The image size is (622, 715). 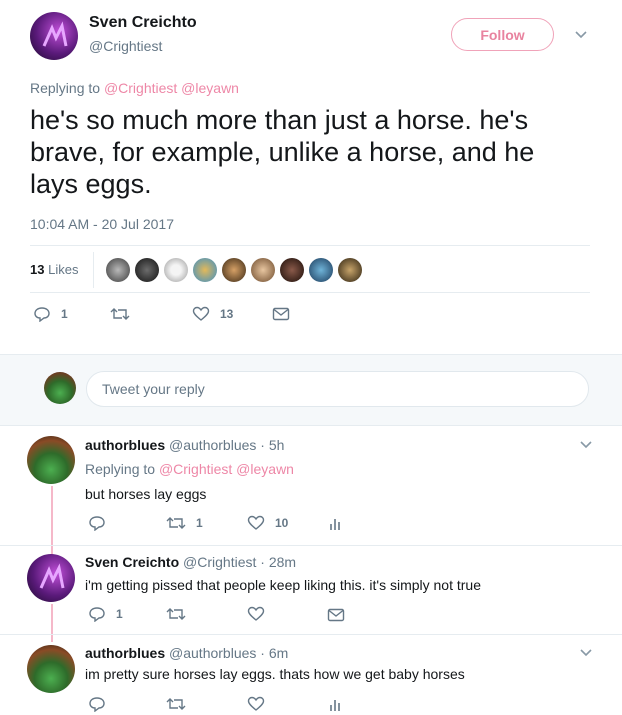 What do you see at coordinates (282, 523) in the screenshot?
I see `like-count: 10` at bounding box center [282, 523].